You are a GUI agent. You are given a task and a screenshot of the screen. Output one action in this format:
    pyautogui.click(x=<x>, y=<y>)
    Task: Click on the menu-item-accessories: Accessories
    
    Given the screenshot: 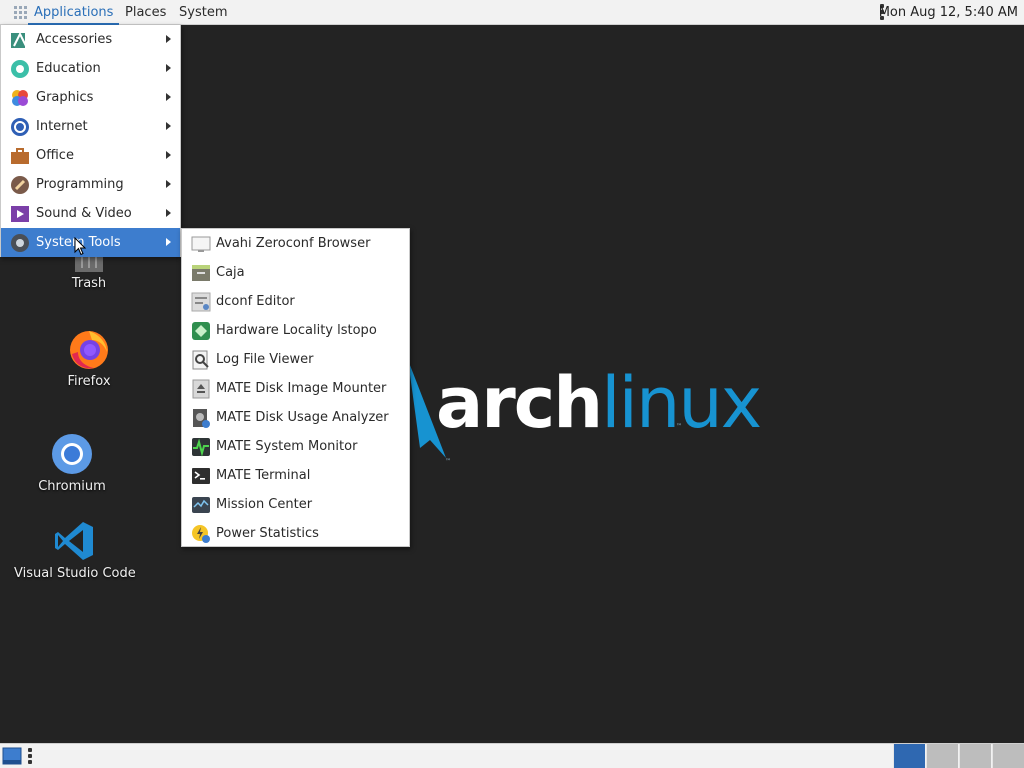 What is the action you would take?
    pyautogui.click(x=90, y=39)
    